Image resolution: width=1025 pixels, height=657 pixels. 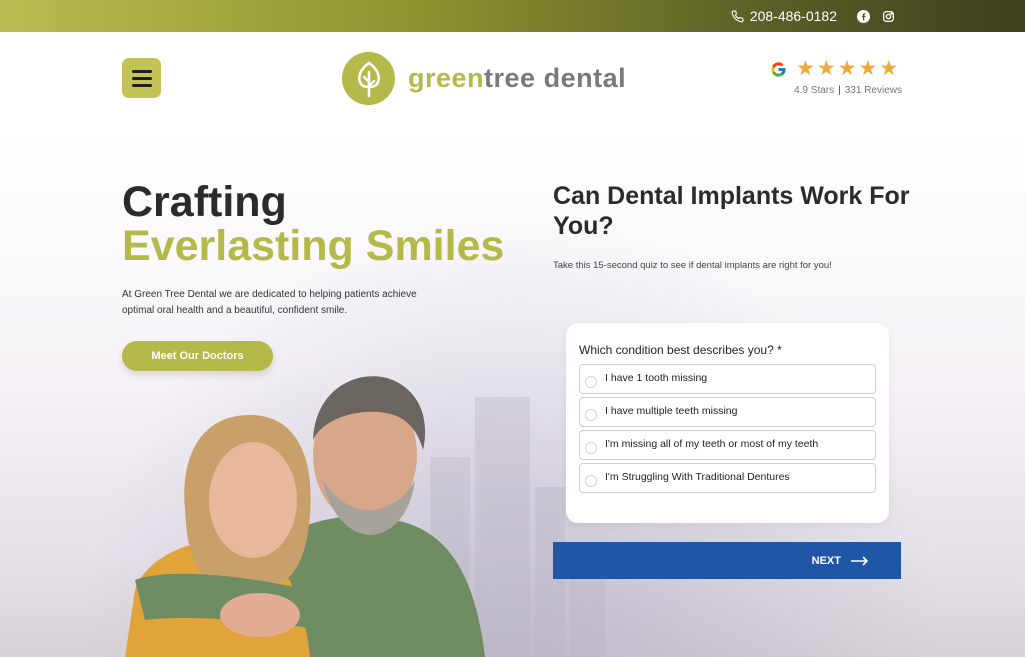 I want to click on rating-text: 4.9 Stars, so click(x=814, y=90).